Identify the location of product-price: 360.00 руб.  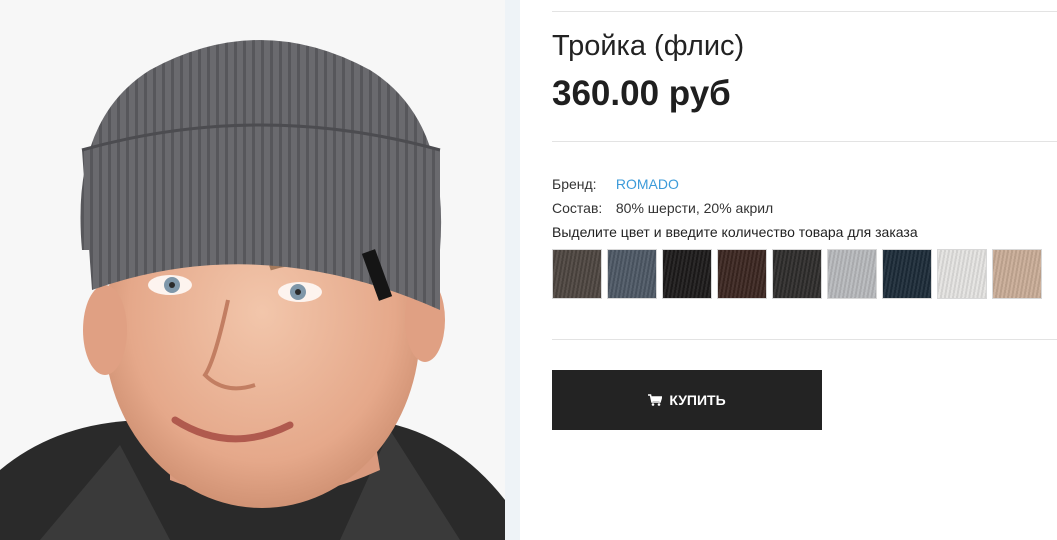
(641, 93).